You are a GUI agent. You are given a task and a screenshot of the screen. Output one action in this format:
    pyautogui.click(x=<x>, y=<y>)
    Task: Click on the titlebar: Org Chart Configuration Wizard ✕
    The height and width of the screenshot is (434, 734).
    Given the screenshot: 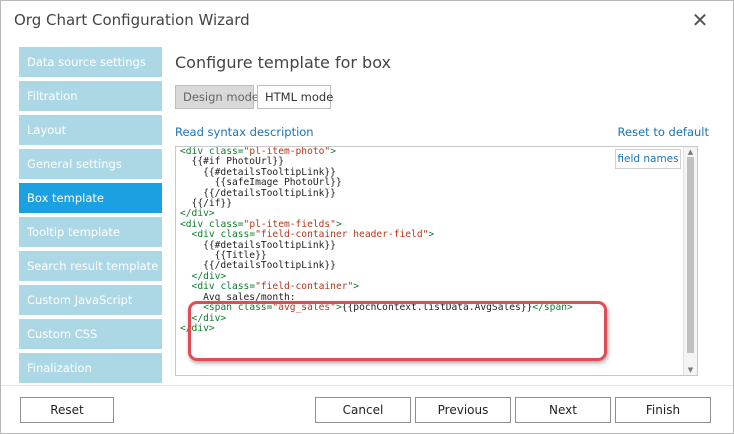 What is the action you would take?
    pyautogui.click(x=367, y=21)
    